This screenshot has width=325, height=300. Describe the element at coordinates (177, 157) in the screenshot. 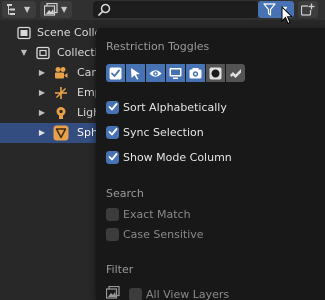

I see `show-mode-column-label: Show Mode Column` at that location.